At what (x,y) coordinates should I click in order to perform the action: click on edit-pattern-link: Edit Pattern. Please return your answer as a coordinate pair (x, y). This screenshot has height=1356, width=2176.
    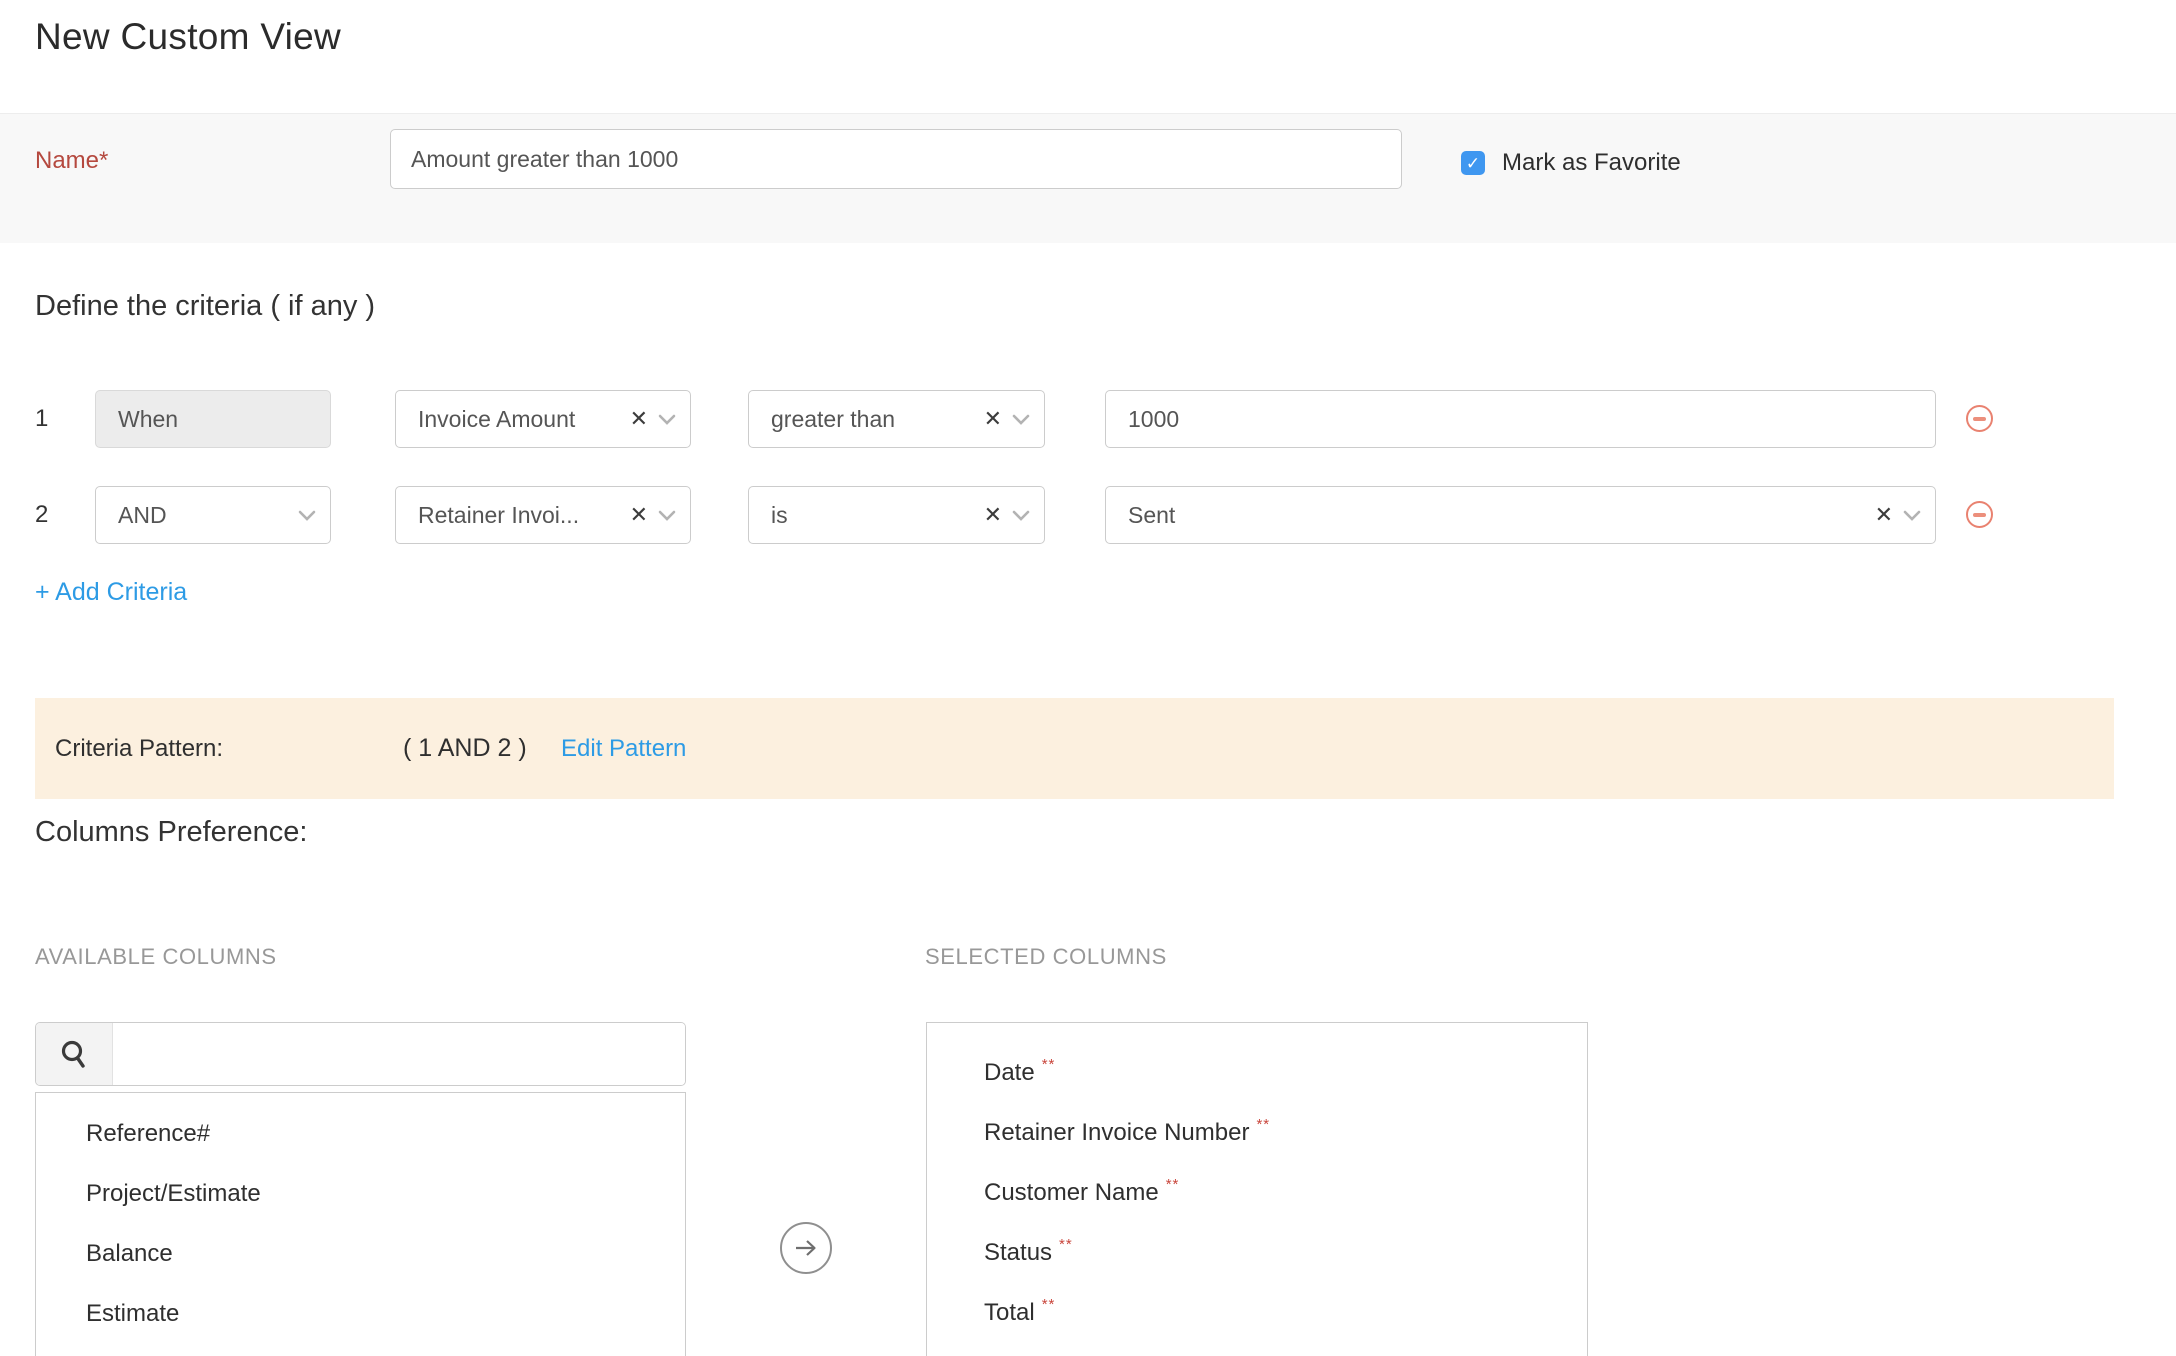
    Looking at the image, I should click on (623, 748).